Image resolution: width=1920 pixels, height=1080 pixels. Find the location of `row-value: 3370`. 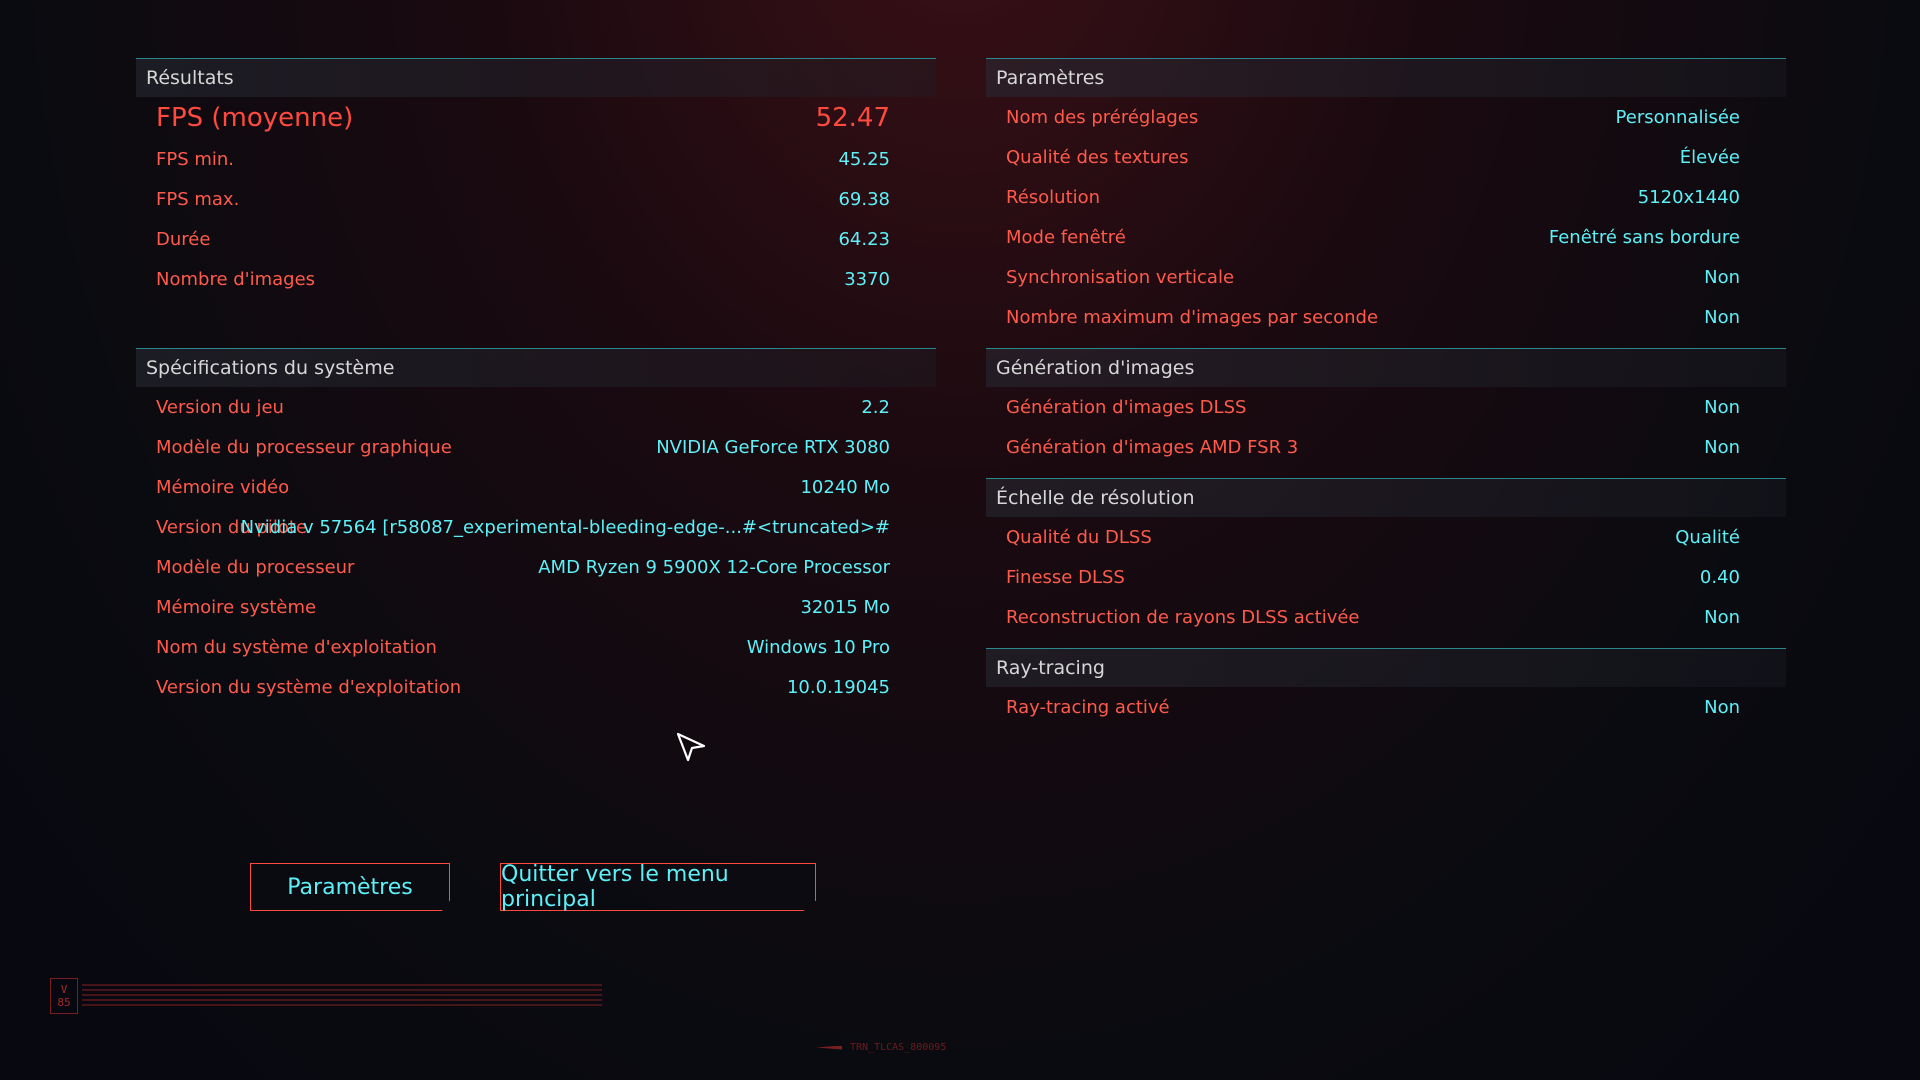

row-value: 3370 is located at coordinates (867, 279).